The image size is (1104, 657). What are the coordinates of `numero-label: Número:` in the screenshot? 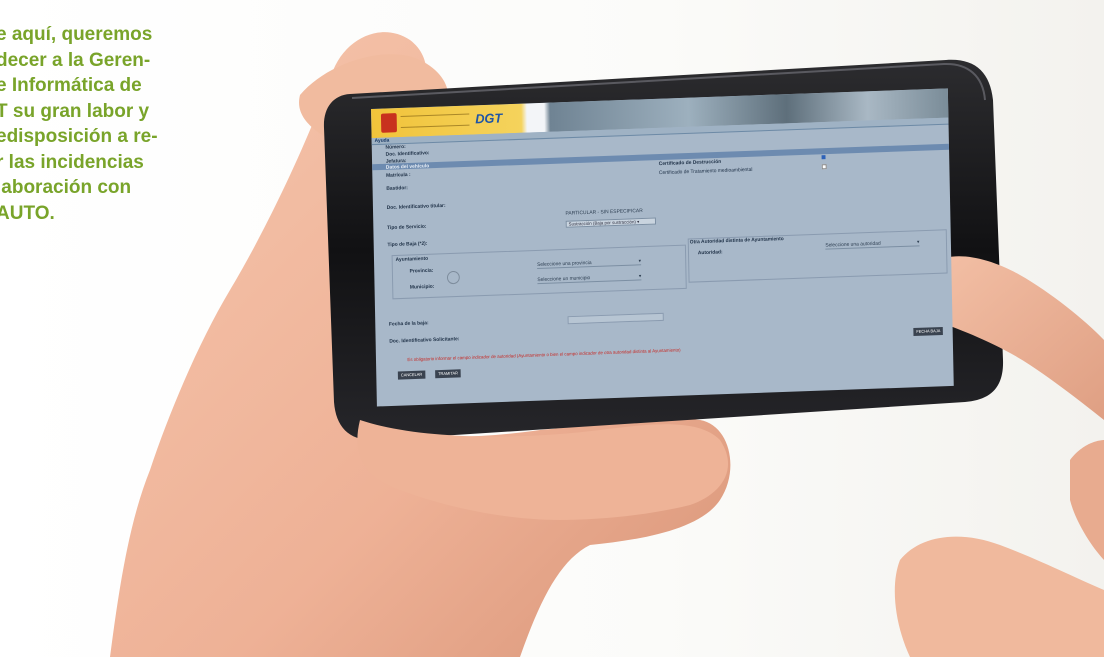 It's located at (395, 147).